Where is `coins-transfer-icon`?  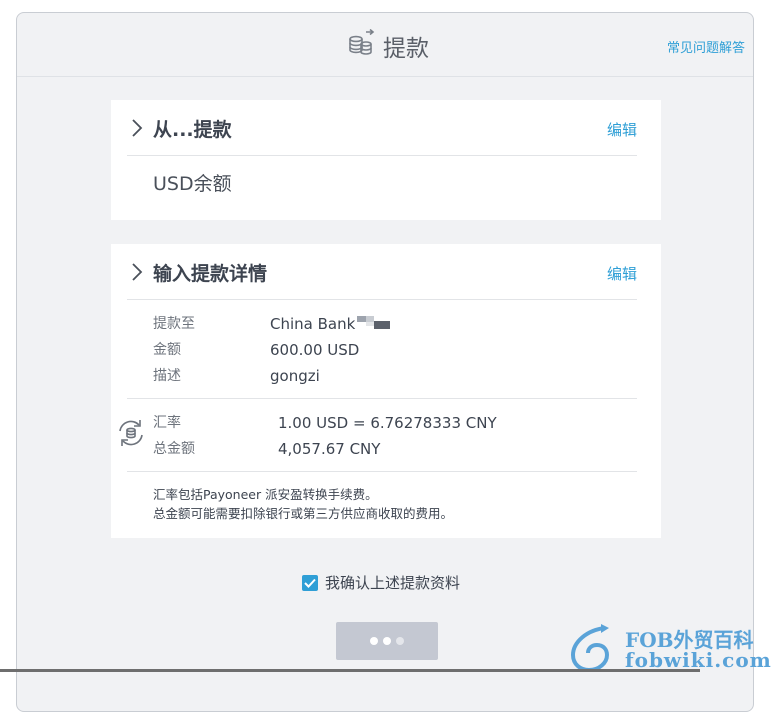
coins-transfer-icon is located at coordinates (362, 45).